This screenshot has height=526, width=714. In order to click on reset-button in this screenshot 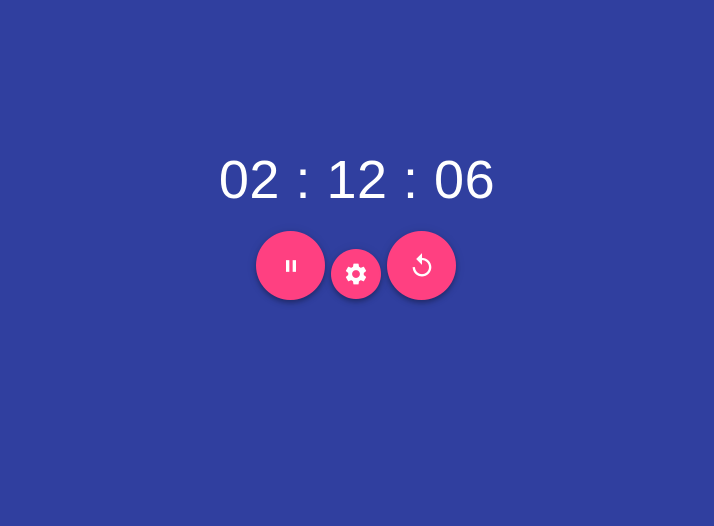, I will do `click(421, 265)`.